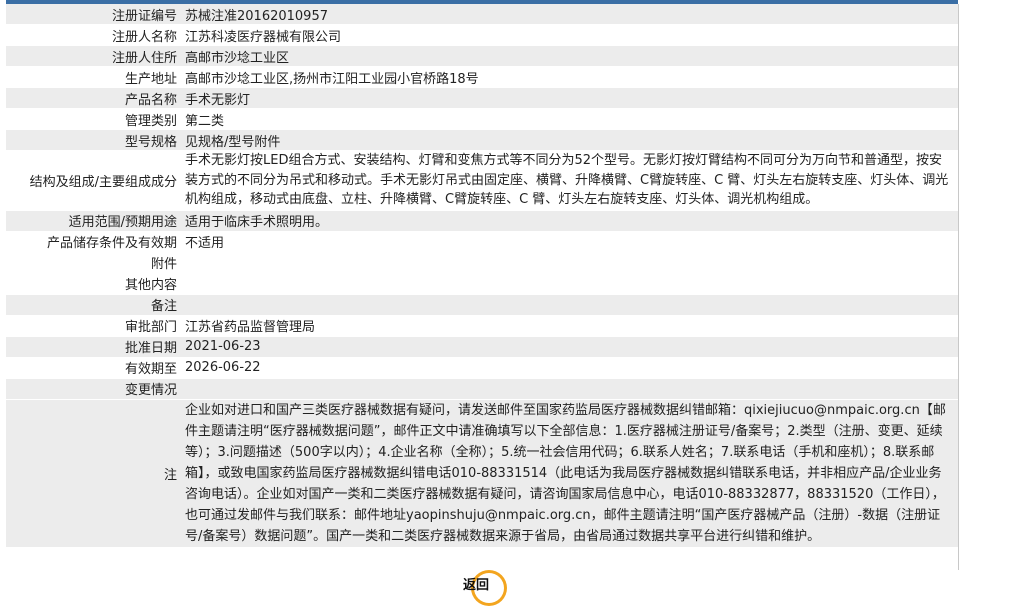 The height and width of the screenshot is (606, 1011). I want to click on row-value: 高邮市沙埝工业区,扬州市江阳工业园小官桥路18号, so click(569, 77).